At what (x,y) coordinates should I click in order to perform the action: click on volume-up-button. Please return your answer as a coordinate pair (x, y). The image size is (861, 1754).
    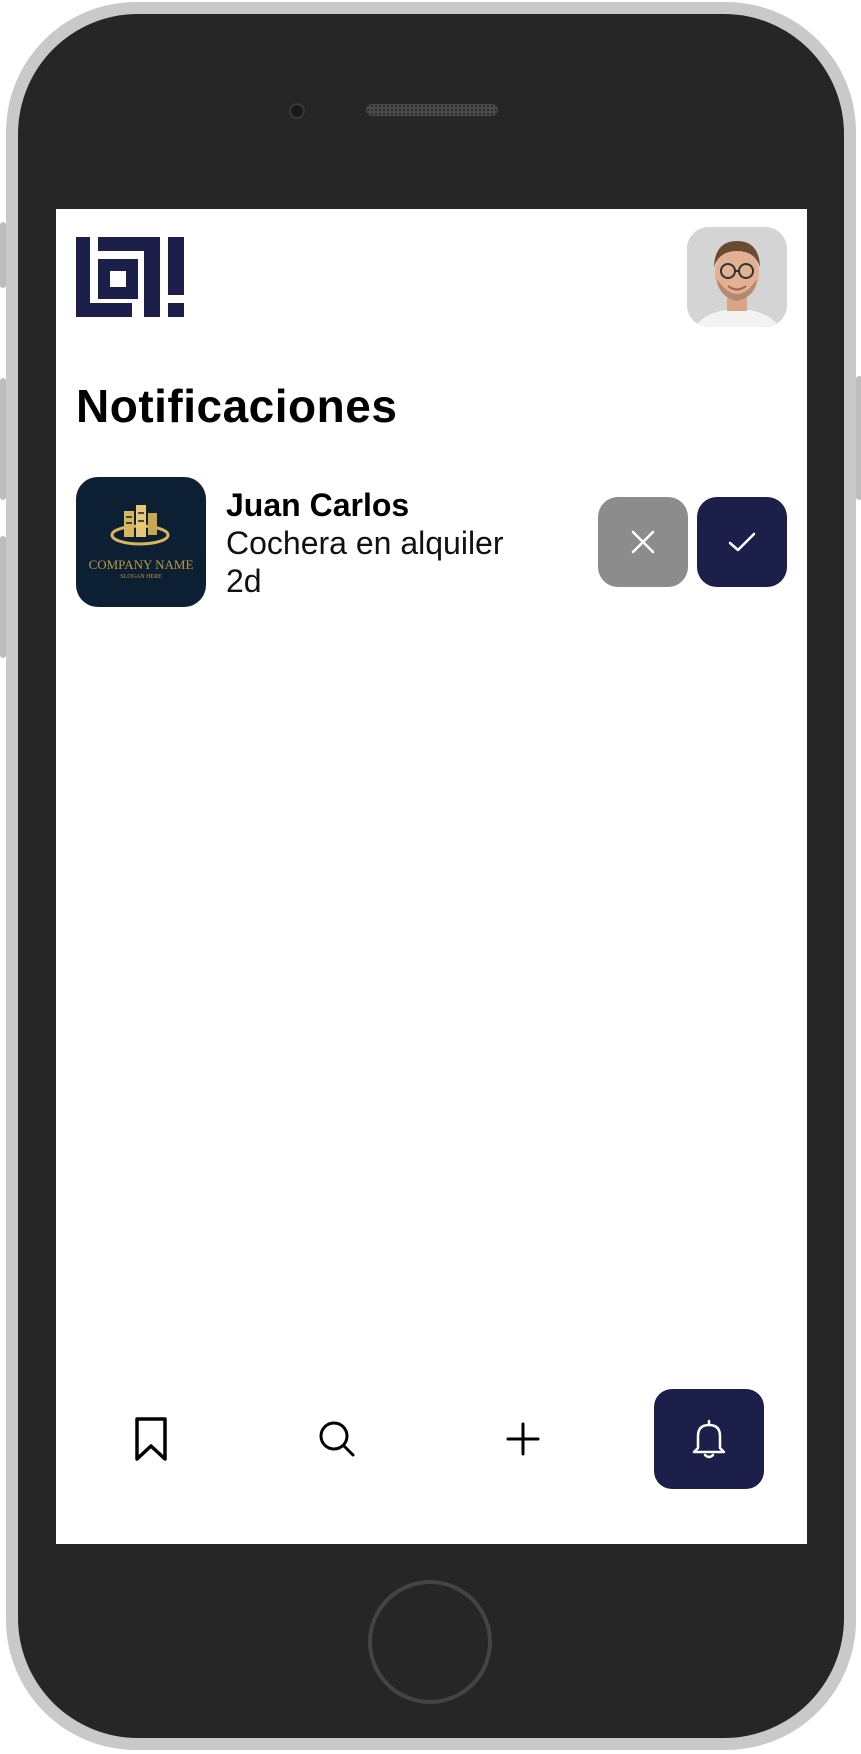
    Looking at the image, I should click on (3, 439).